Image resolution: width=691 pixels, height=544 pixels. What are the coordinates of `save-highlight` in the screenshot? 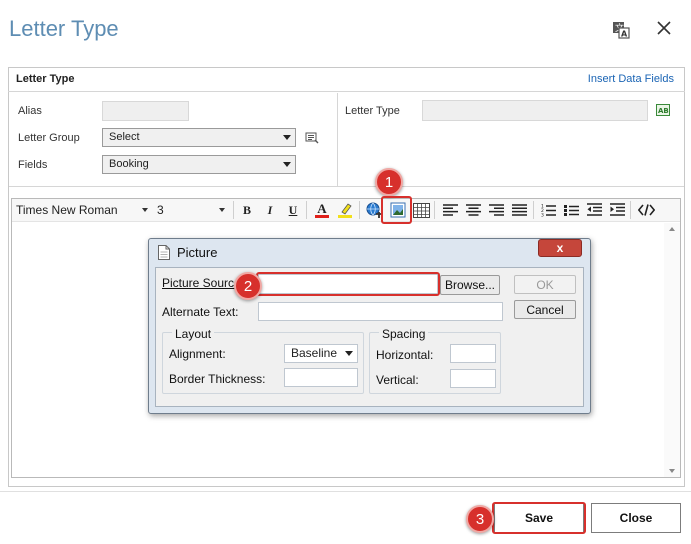 It's located at (539, 518).